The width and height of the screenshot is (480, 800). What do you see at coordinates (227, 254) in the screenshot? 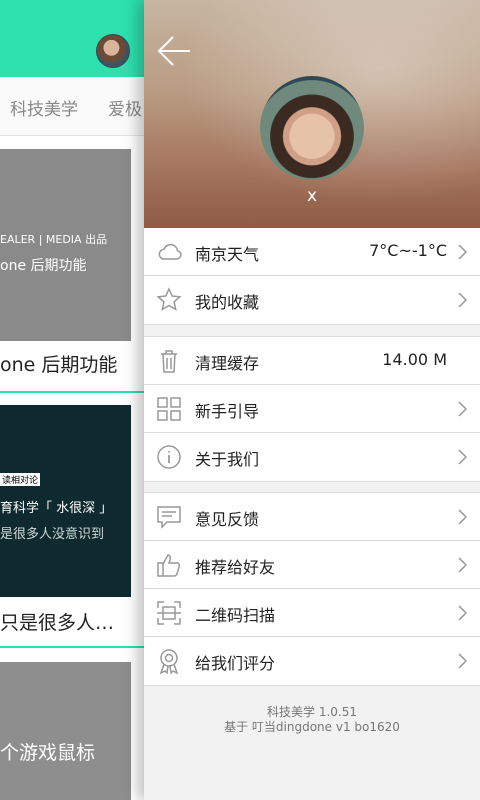
I see `menu-item-label: 南京天气` at bounding box center [227, 254].